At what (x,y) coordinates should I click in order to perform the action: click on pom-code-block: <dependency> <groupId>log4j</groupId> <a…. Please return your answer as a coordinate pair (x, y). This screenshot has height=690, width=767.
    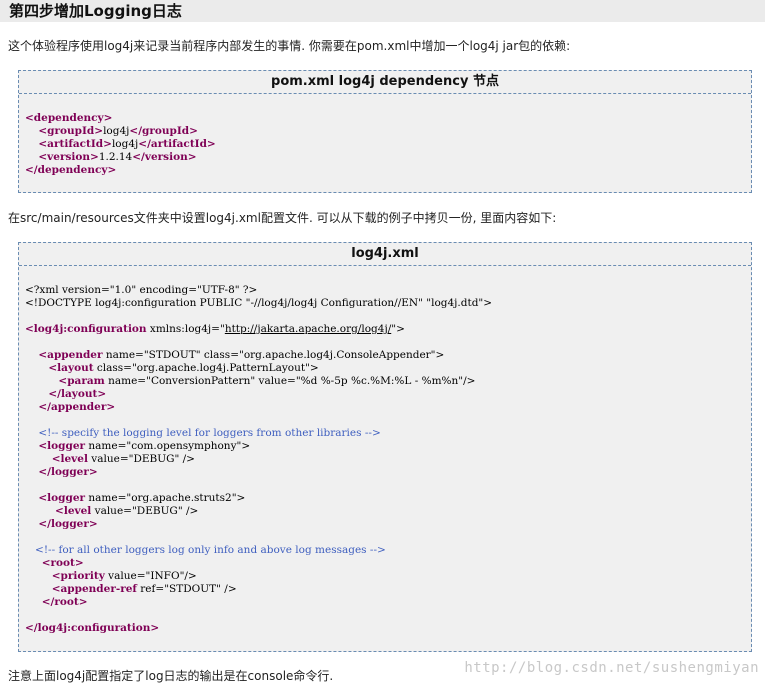
    Looking at the image, I should click on (120, 144).